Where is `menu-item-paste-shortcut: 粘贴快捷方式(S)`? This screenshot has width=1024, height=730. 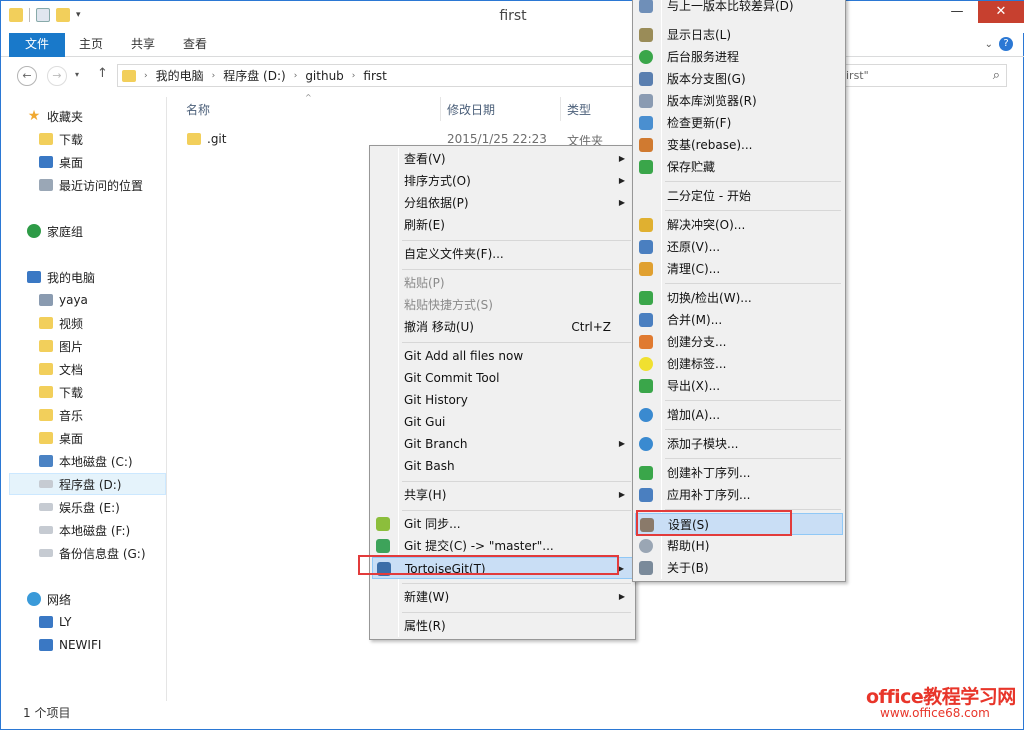
menu-item-paste-shortcut: 粘贴快捷方式(S) is located at coordinates (502, 305).